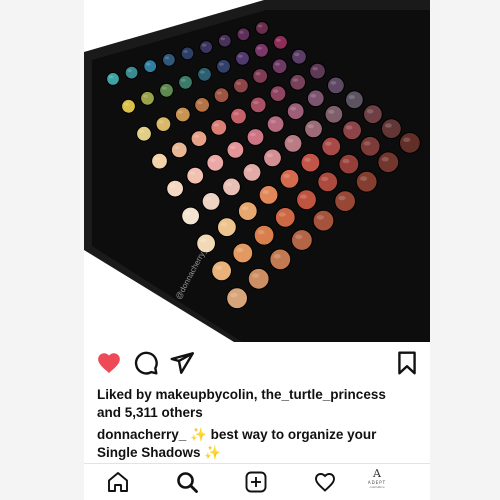 The width and height of the screenshot is (500, 500). I want to click on share-button, so click(182, 363).